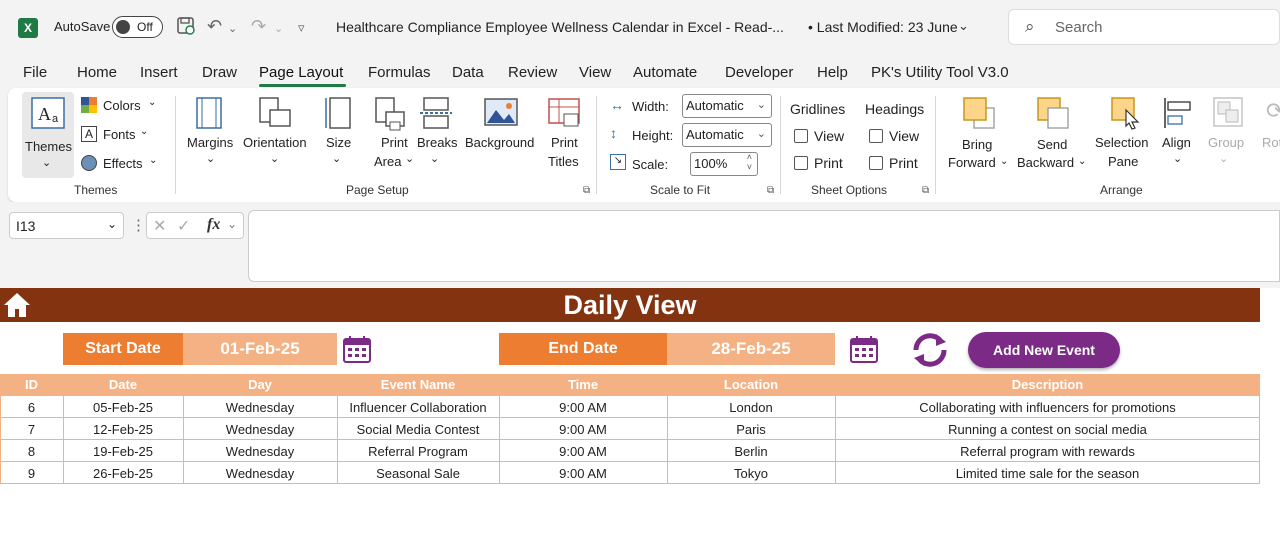 This screenshot has width=1280, height=542. Describe the element at coordinates (122, 105) in the screenshot. I see `colors-button: Colors` at that location.